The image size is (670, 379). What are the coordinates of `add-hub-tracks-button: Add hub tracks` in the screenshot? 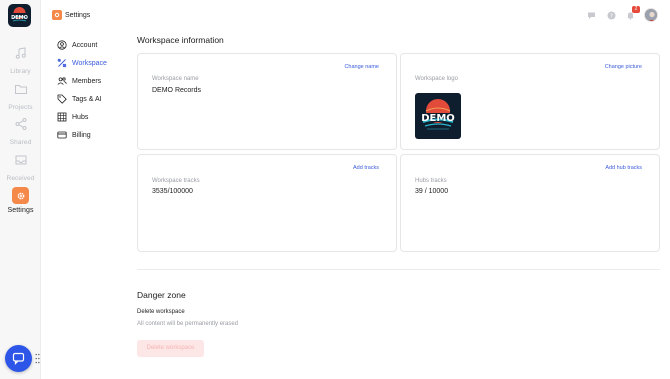 It's located at (623, 168).